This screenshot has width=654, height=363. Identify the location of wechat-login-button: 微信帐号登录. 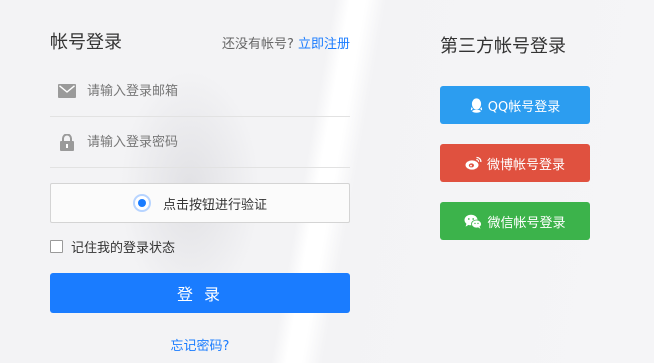
(515, 221).